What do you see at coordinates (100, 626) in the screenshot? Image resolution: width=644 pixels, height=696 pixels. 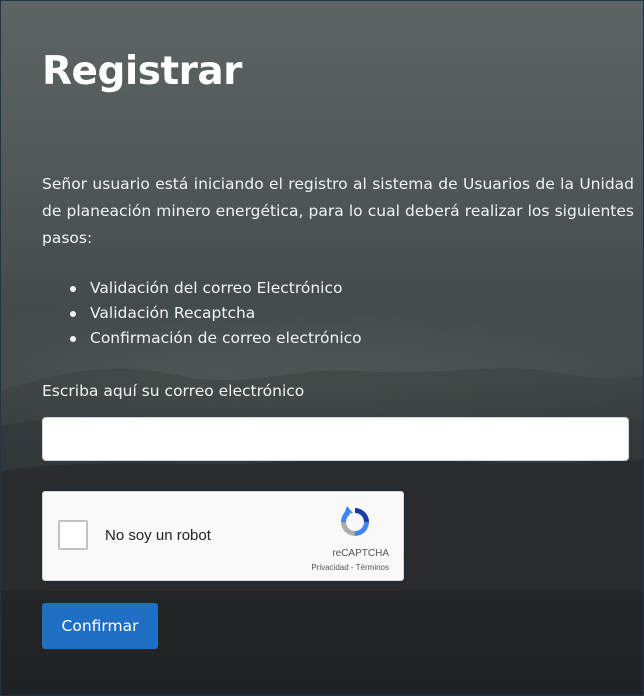 I see `confirm-button: Confirmar` at bounding box center [100, 626].